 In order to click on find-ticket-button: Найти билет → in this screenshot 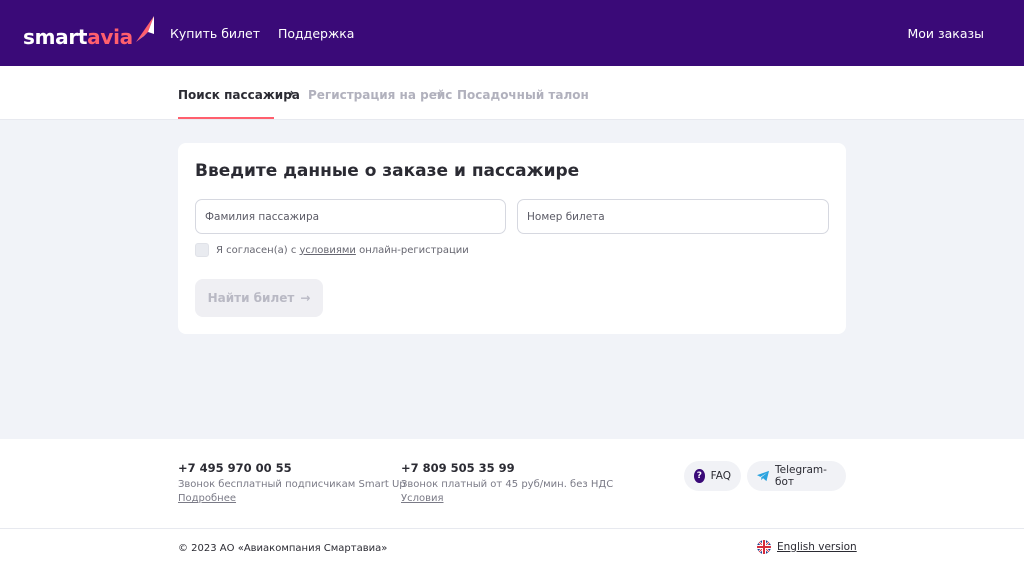, I will do `click(259, 298)`.